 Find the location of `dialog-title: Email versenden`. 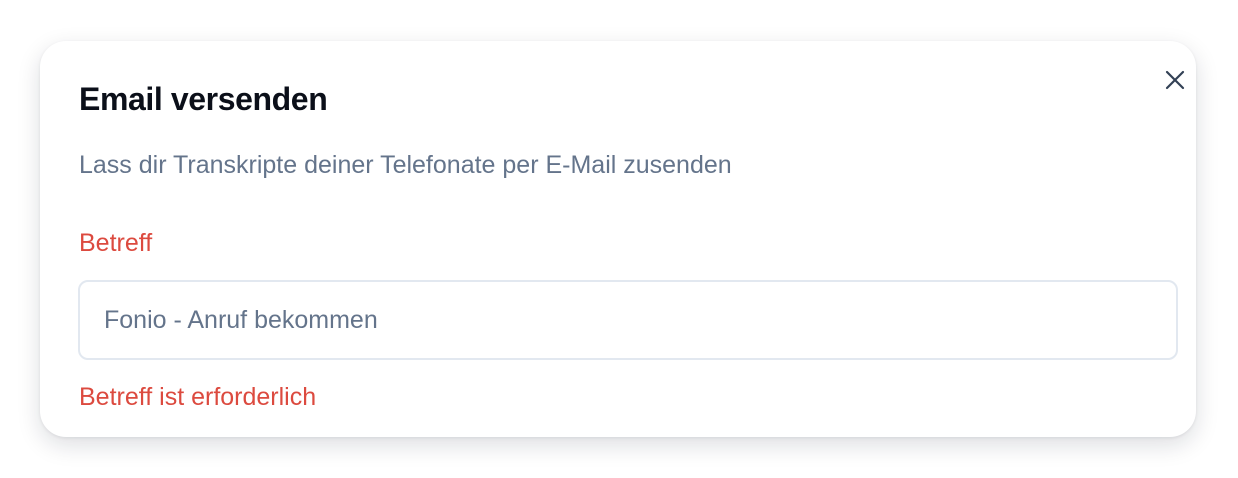

dialog-title: Email versenden is located at coordinates (203, 99).